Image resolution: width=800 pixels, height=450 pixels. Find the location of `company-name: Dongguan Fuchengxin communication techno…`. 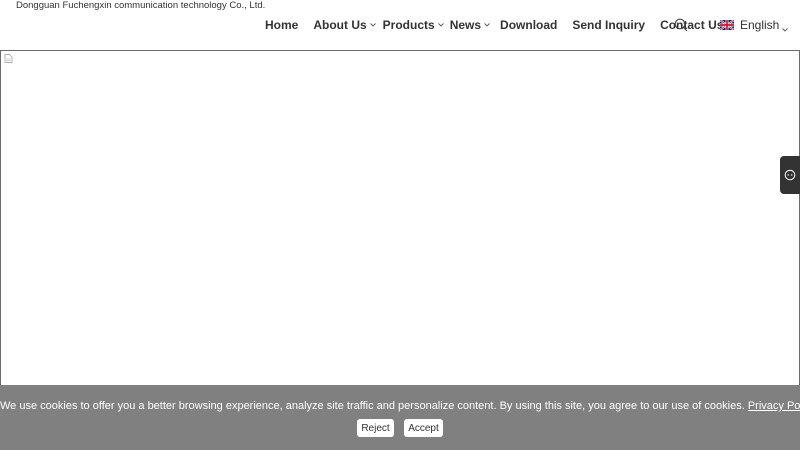

company-name: Dongguan Fuchengxin communication techno… is located at coordinates (141, 5).